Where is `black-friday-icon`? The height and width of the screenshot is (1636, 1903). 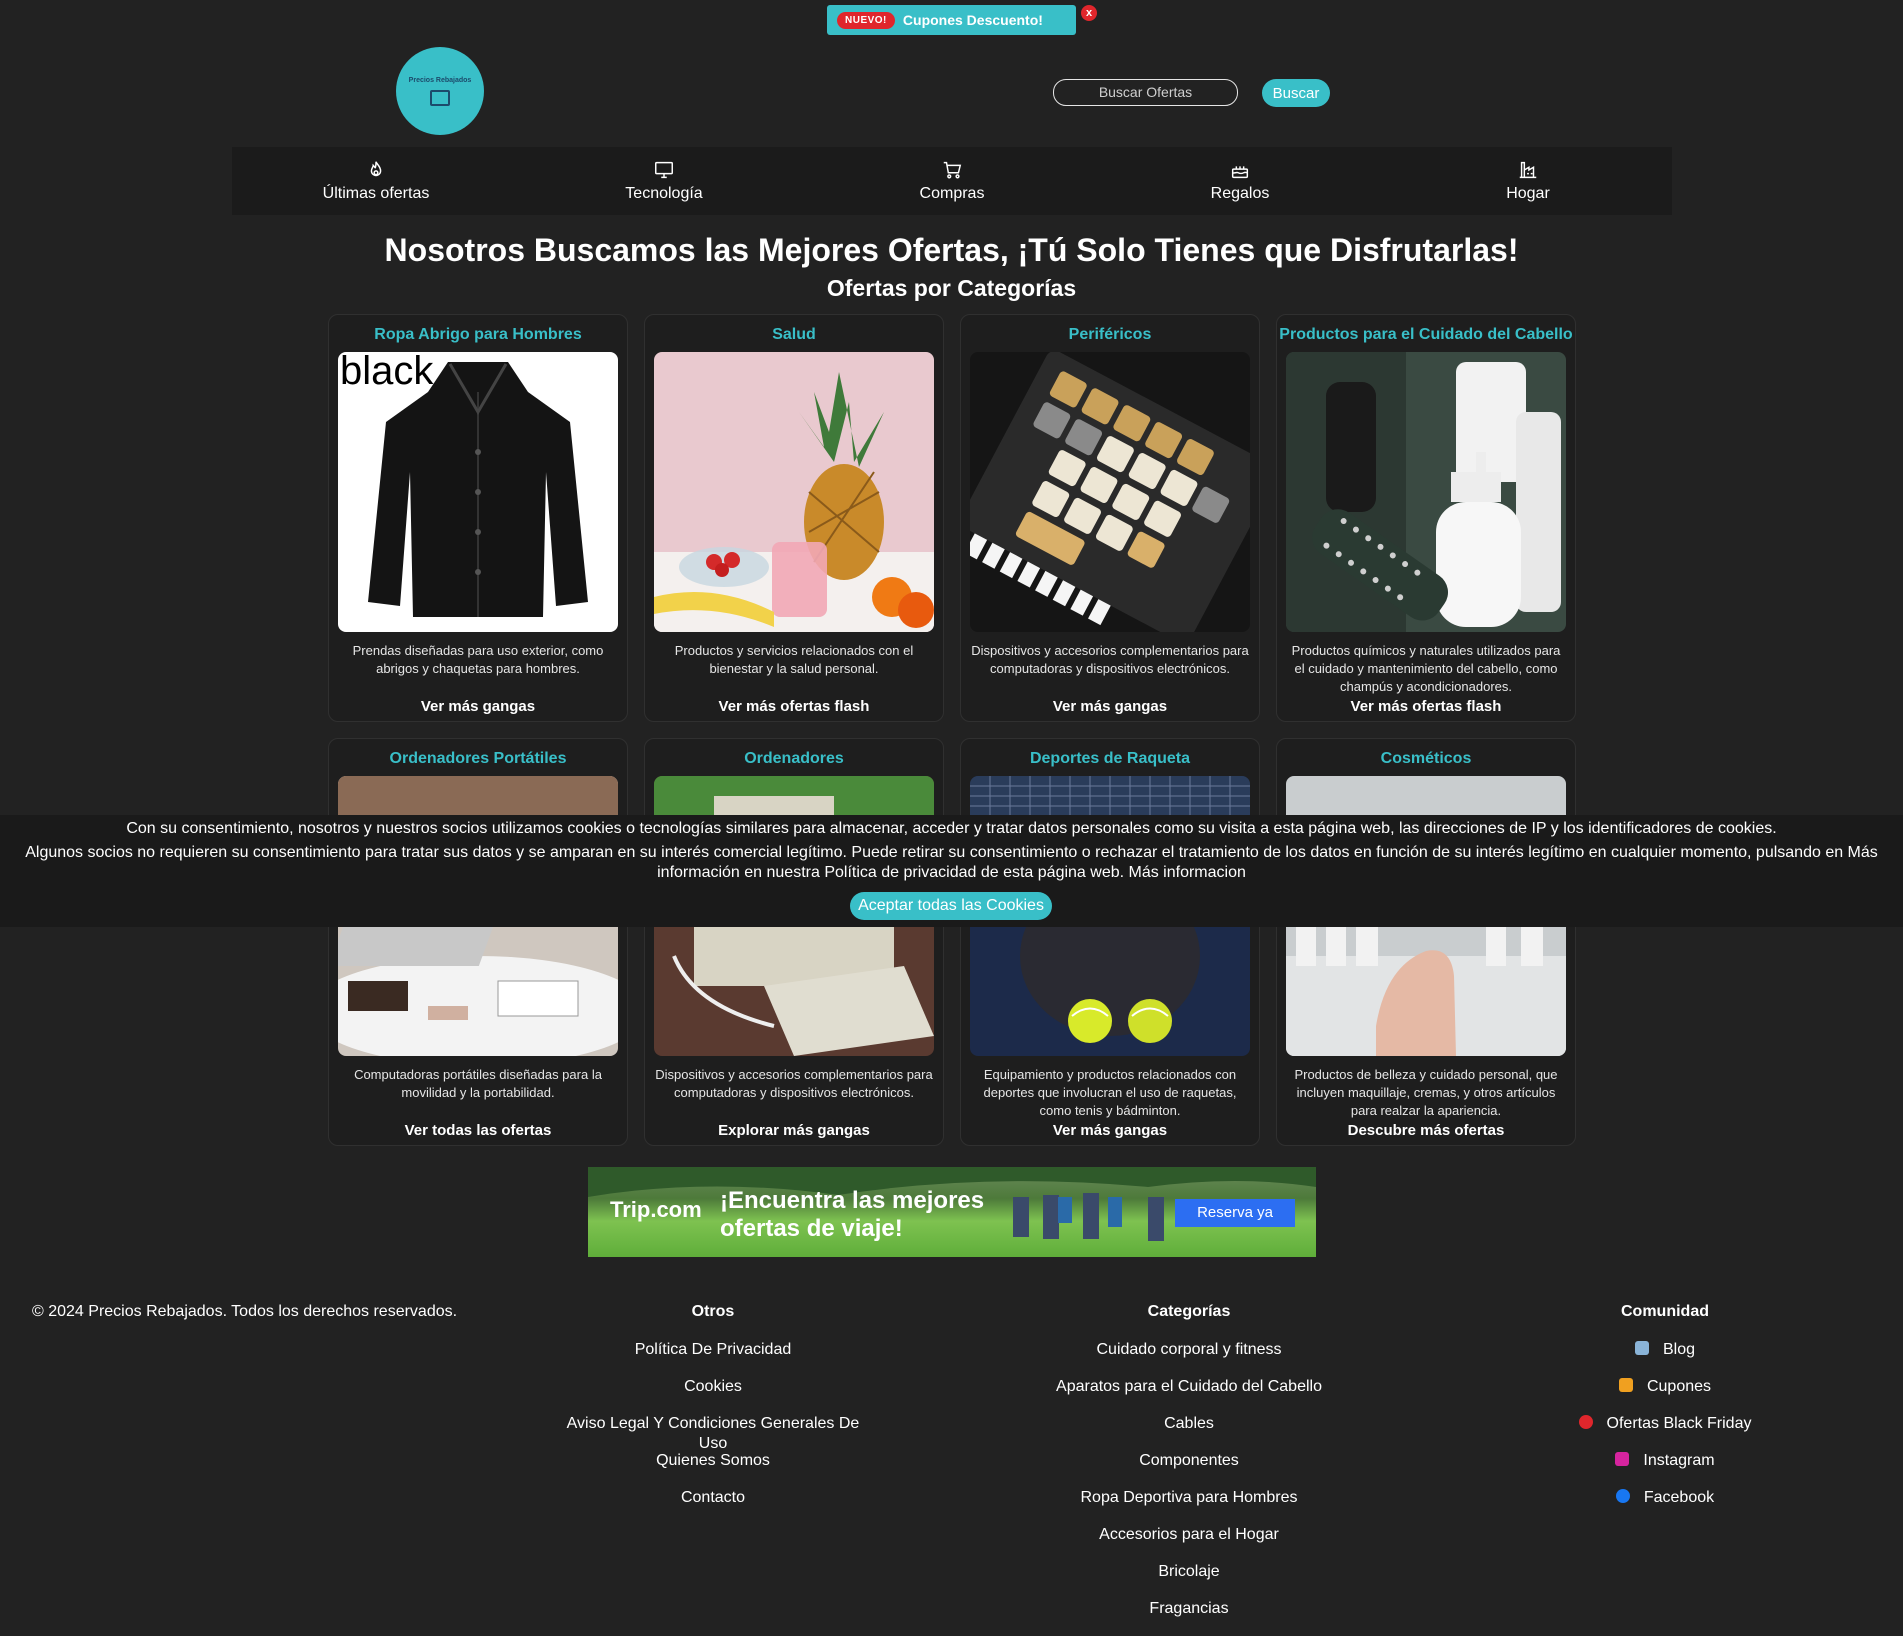 black-friday-icon is located at coordinates (1585, 1422).